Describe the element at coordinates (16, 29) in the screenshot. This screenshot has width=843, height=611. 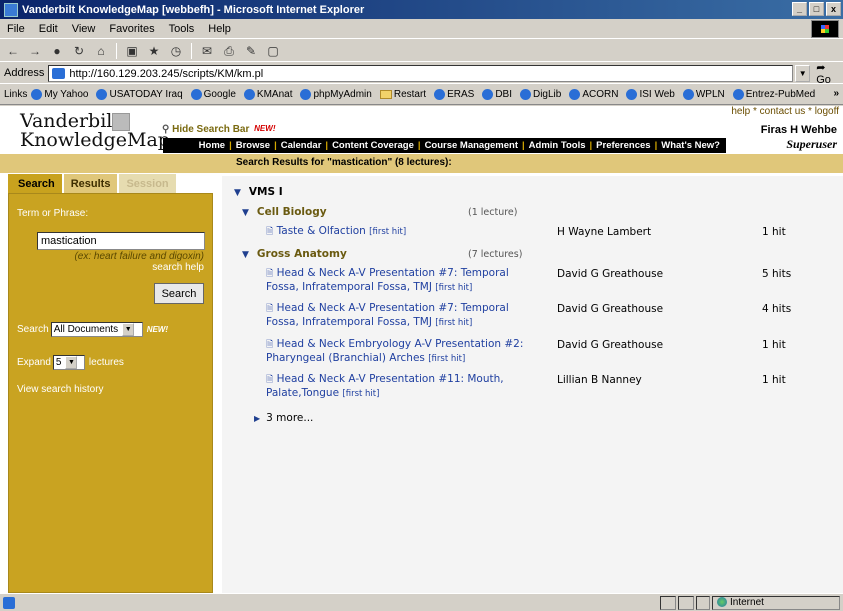
I see `menu-file: File` at that location.